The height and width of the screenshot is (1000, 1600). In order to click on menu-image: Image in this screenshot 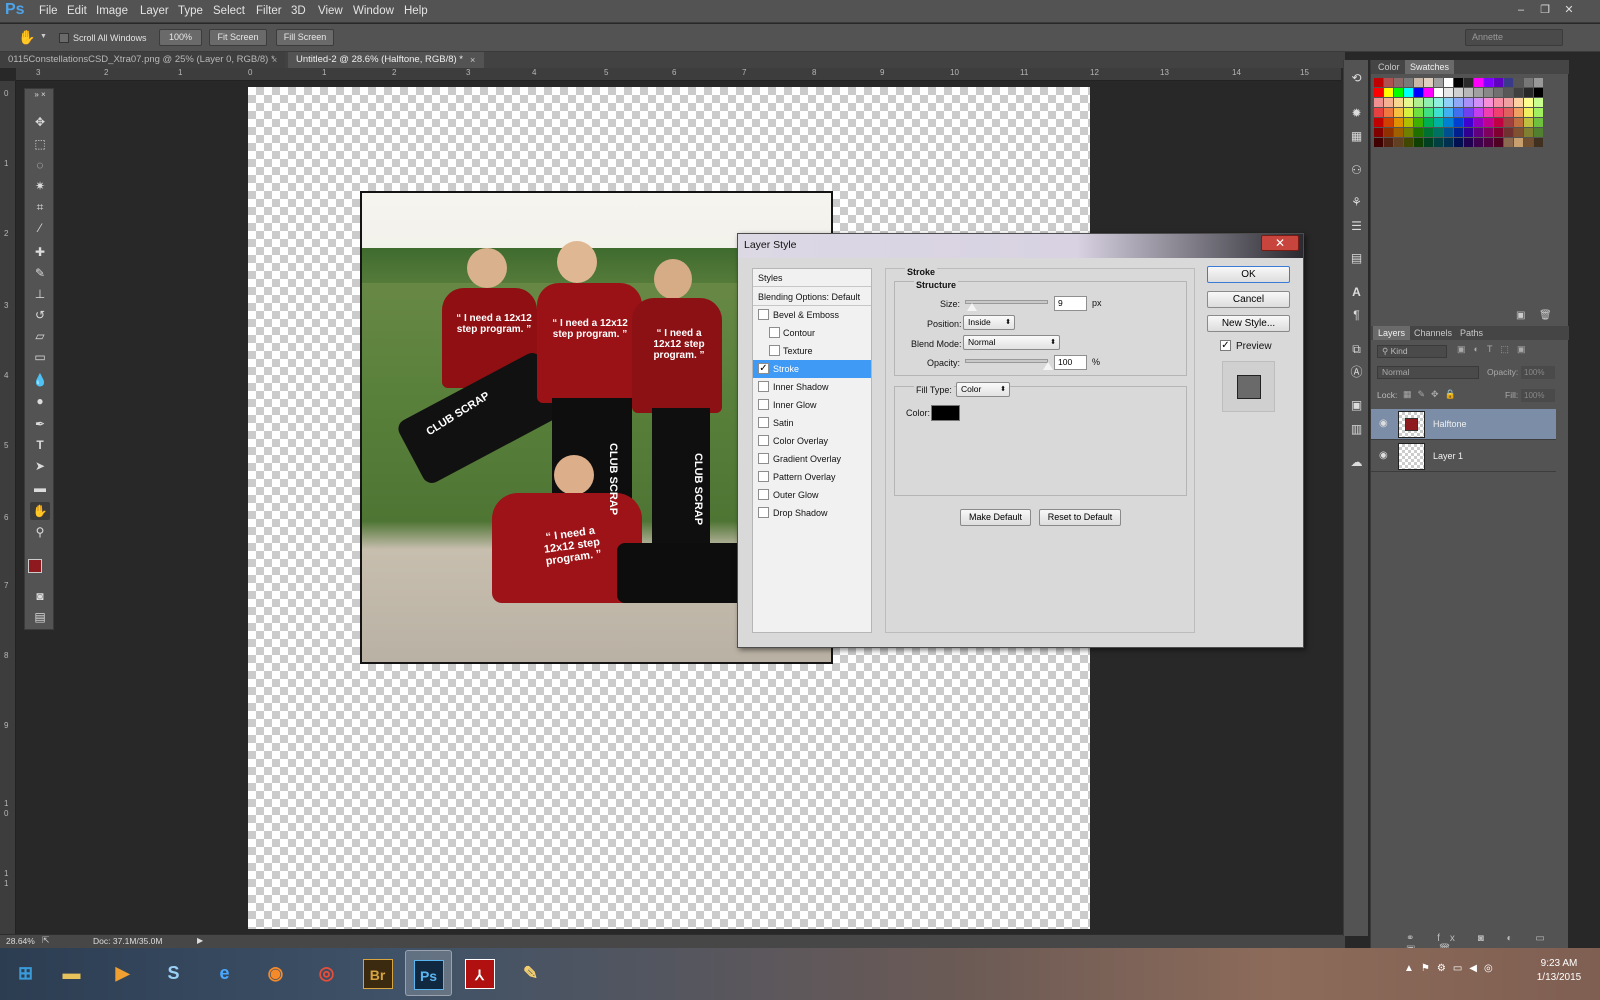, I will do `click(112, 11)`.